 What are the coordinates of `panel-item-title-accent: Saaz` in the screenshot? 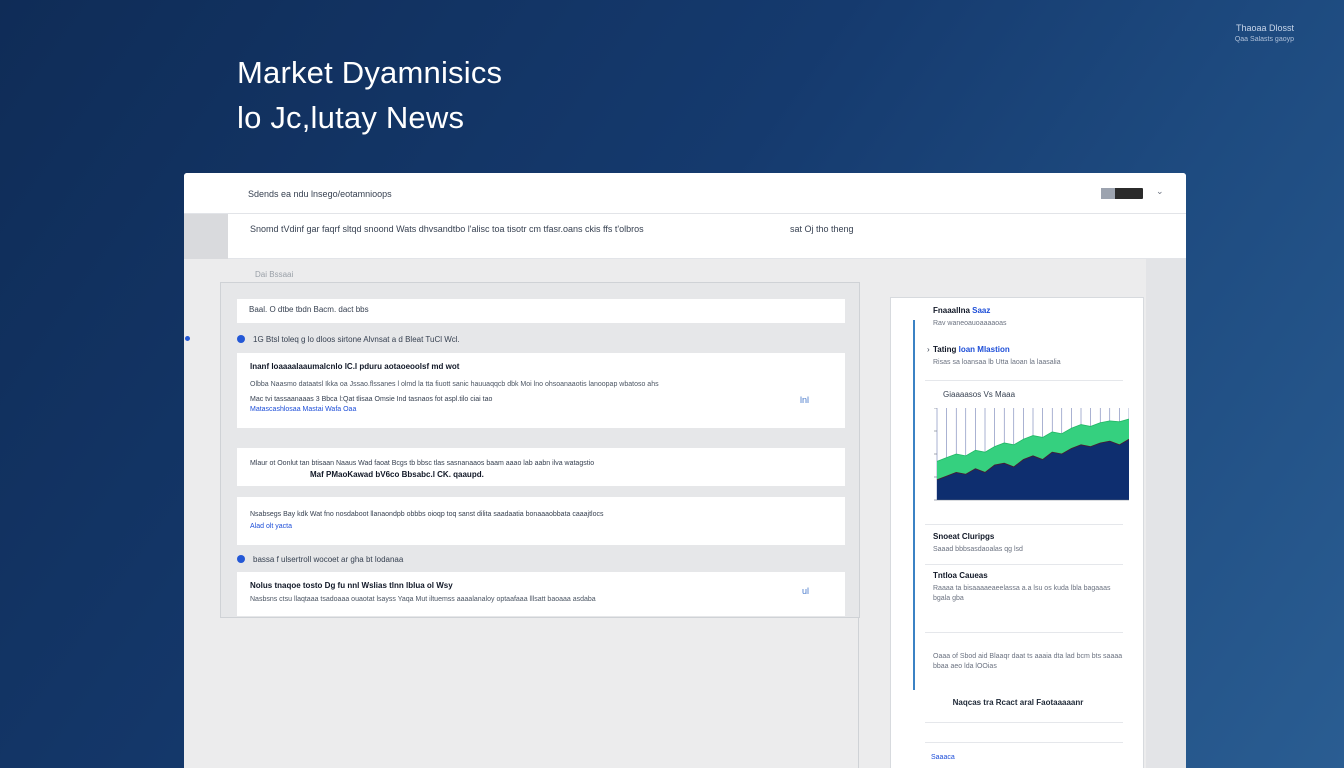 It's located at (981, 310).